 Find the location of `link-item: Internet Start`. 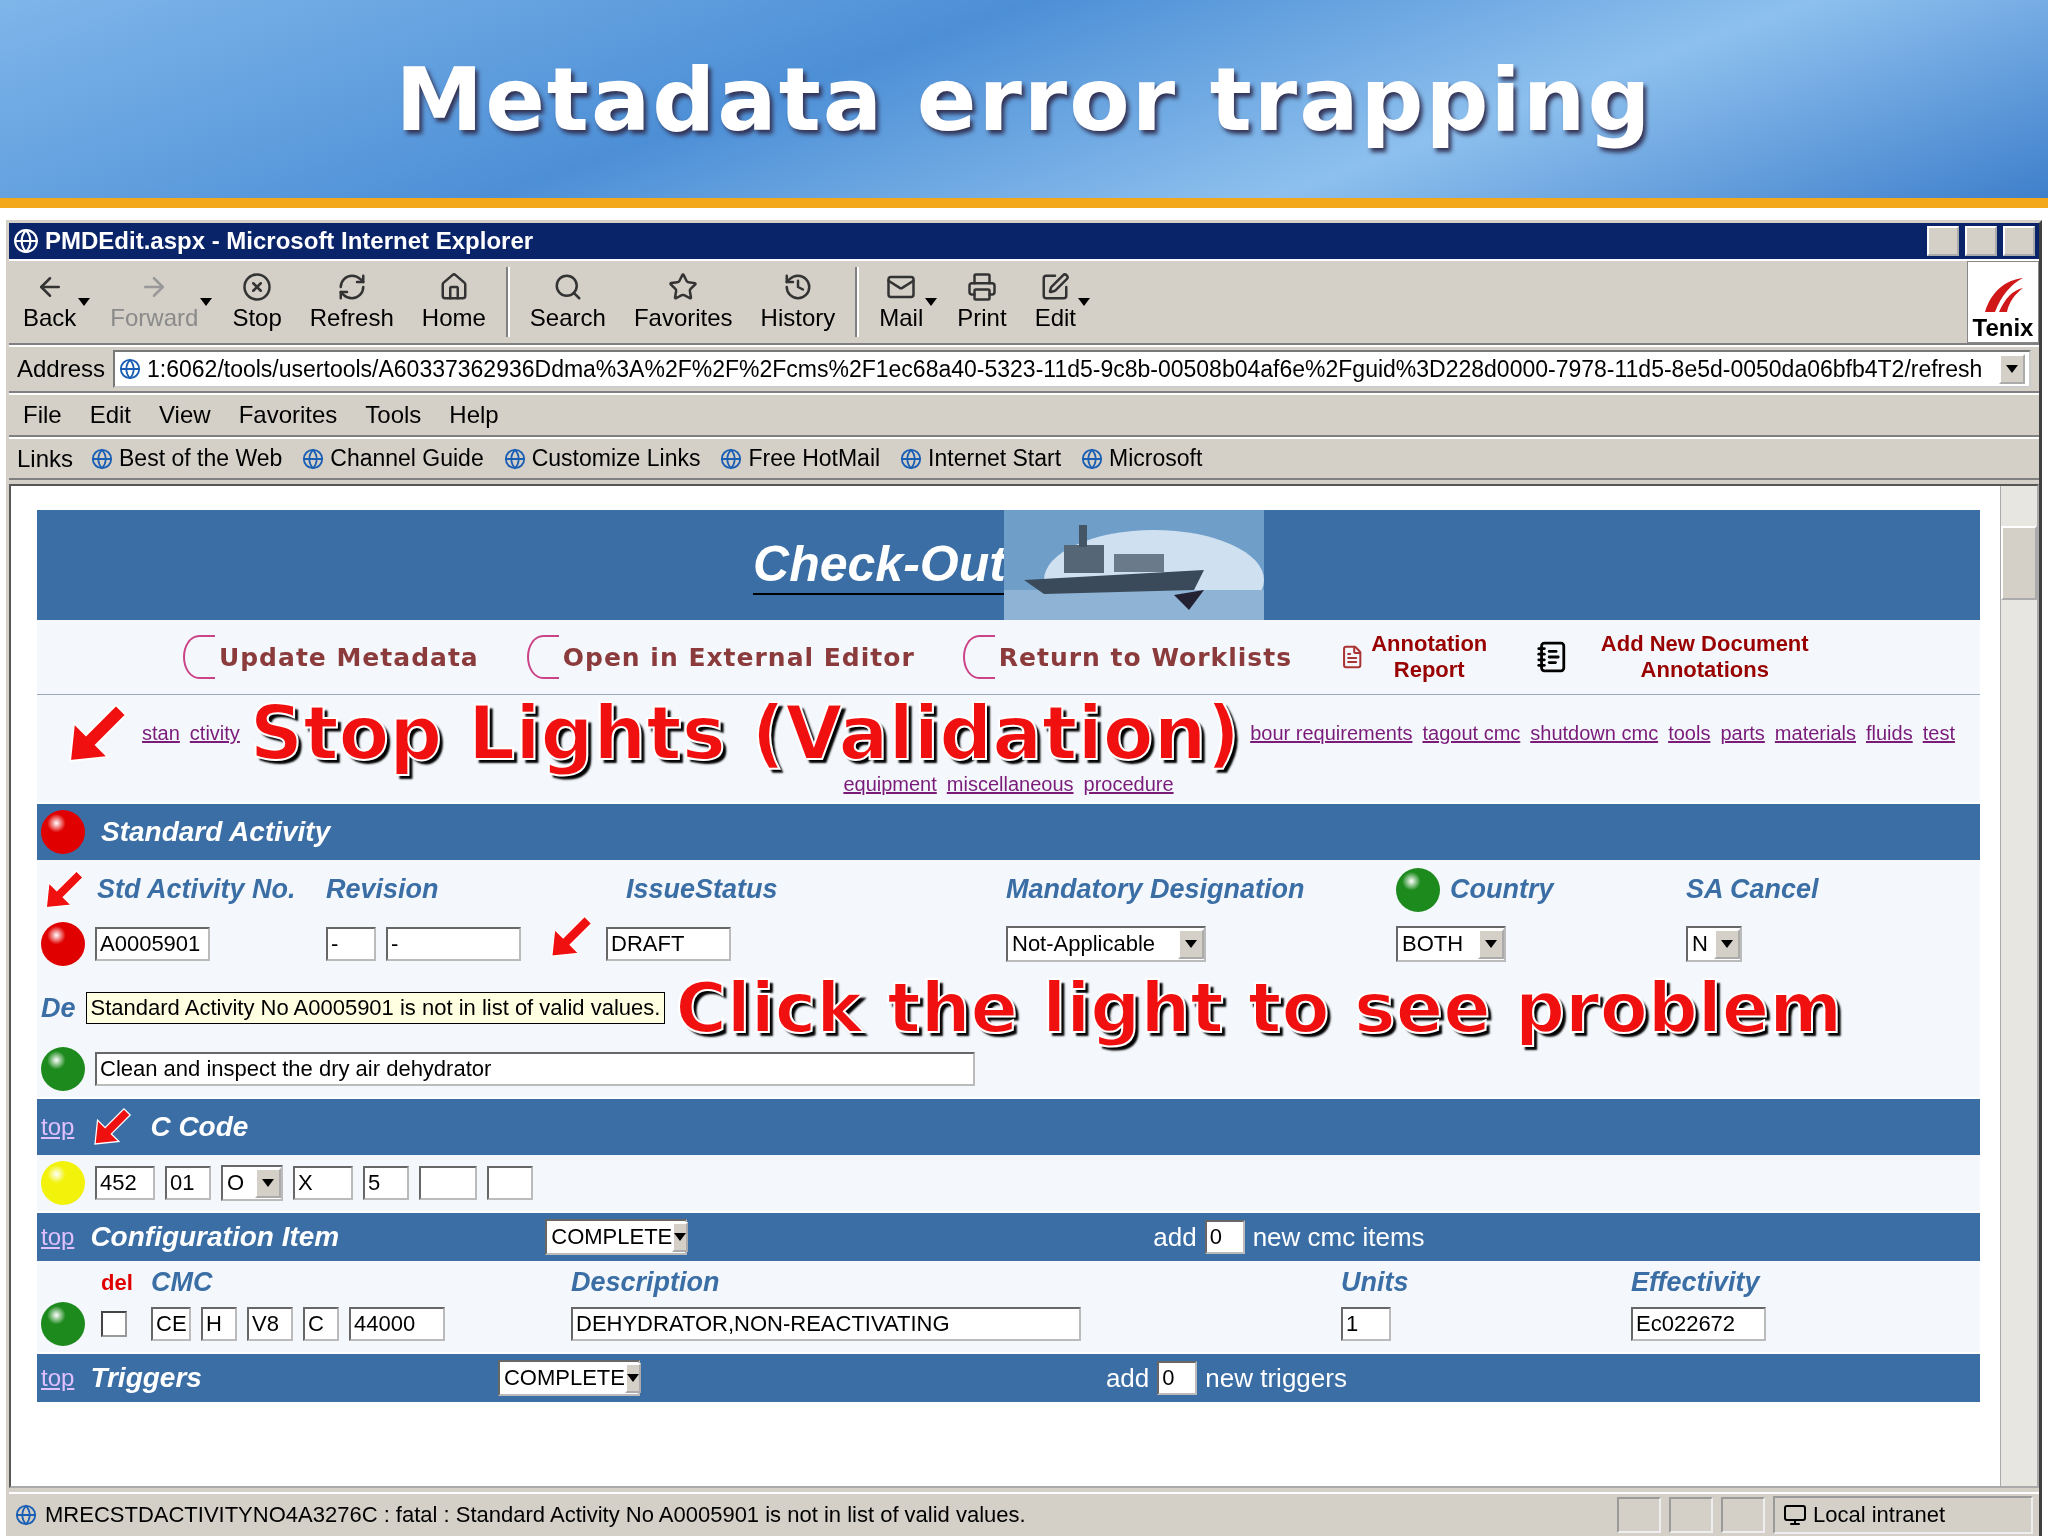

link-item: Internet Start is located at coordinates (981, 458).